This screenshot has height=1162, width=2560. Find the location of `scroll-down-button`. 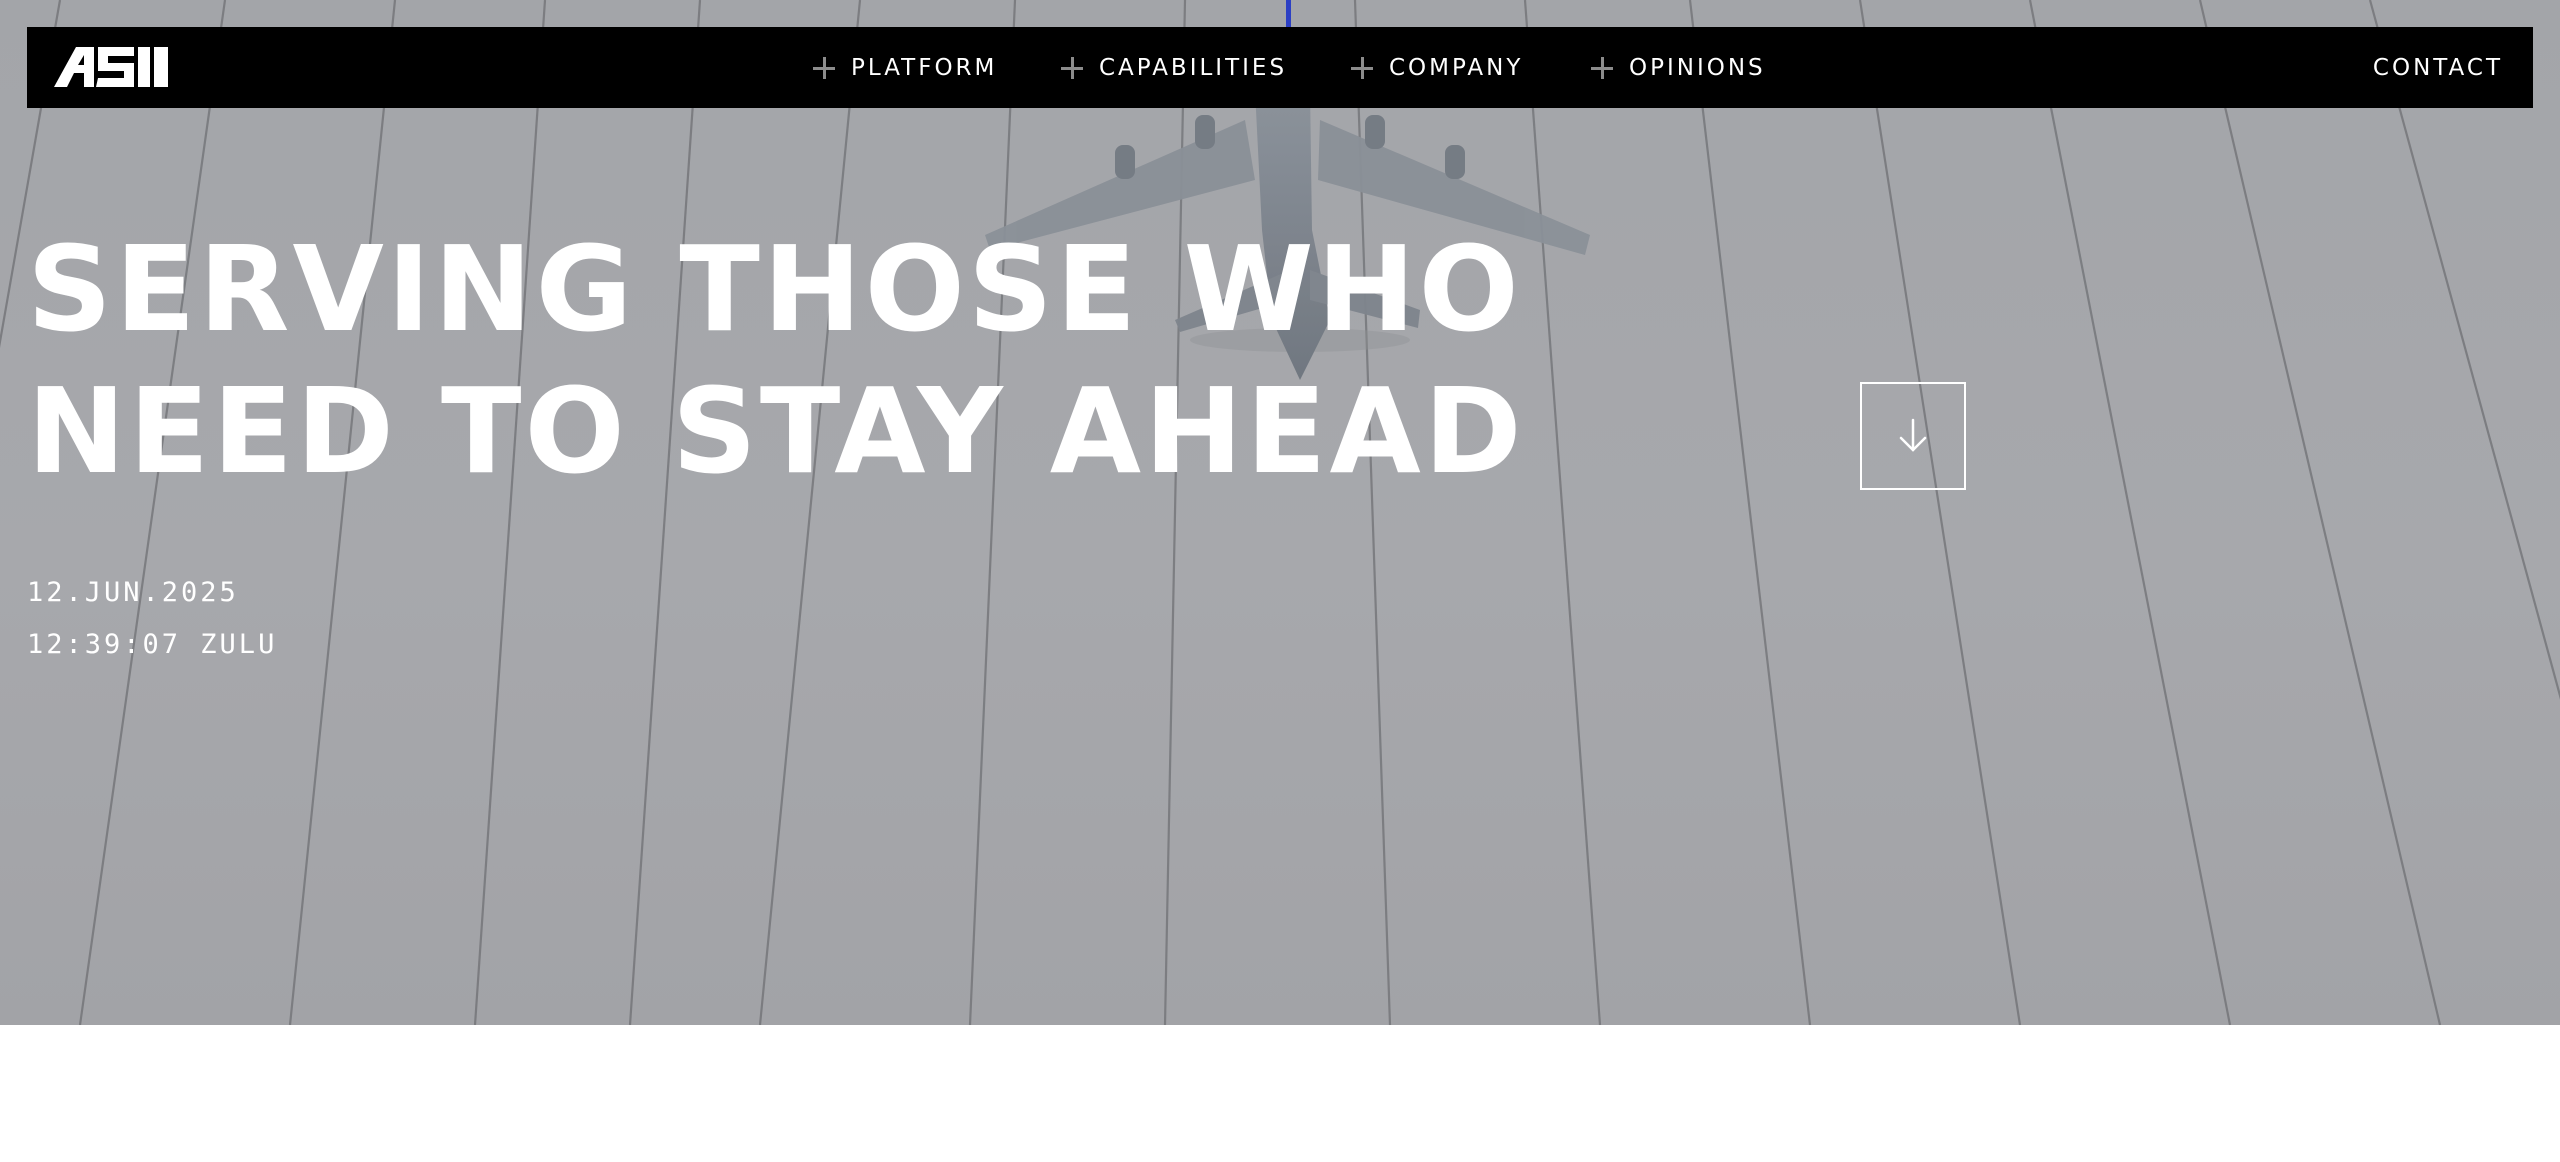

scroll-down-button is located at coordinates (1913, 436).